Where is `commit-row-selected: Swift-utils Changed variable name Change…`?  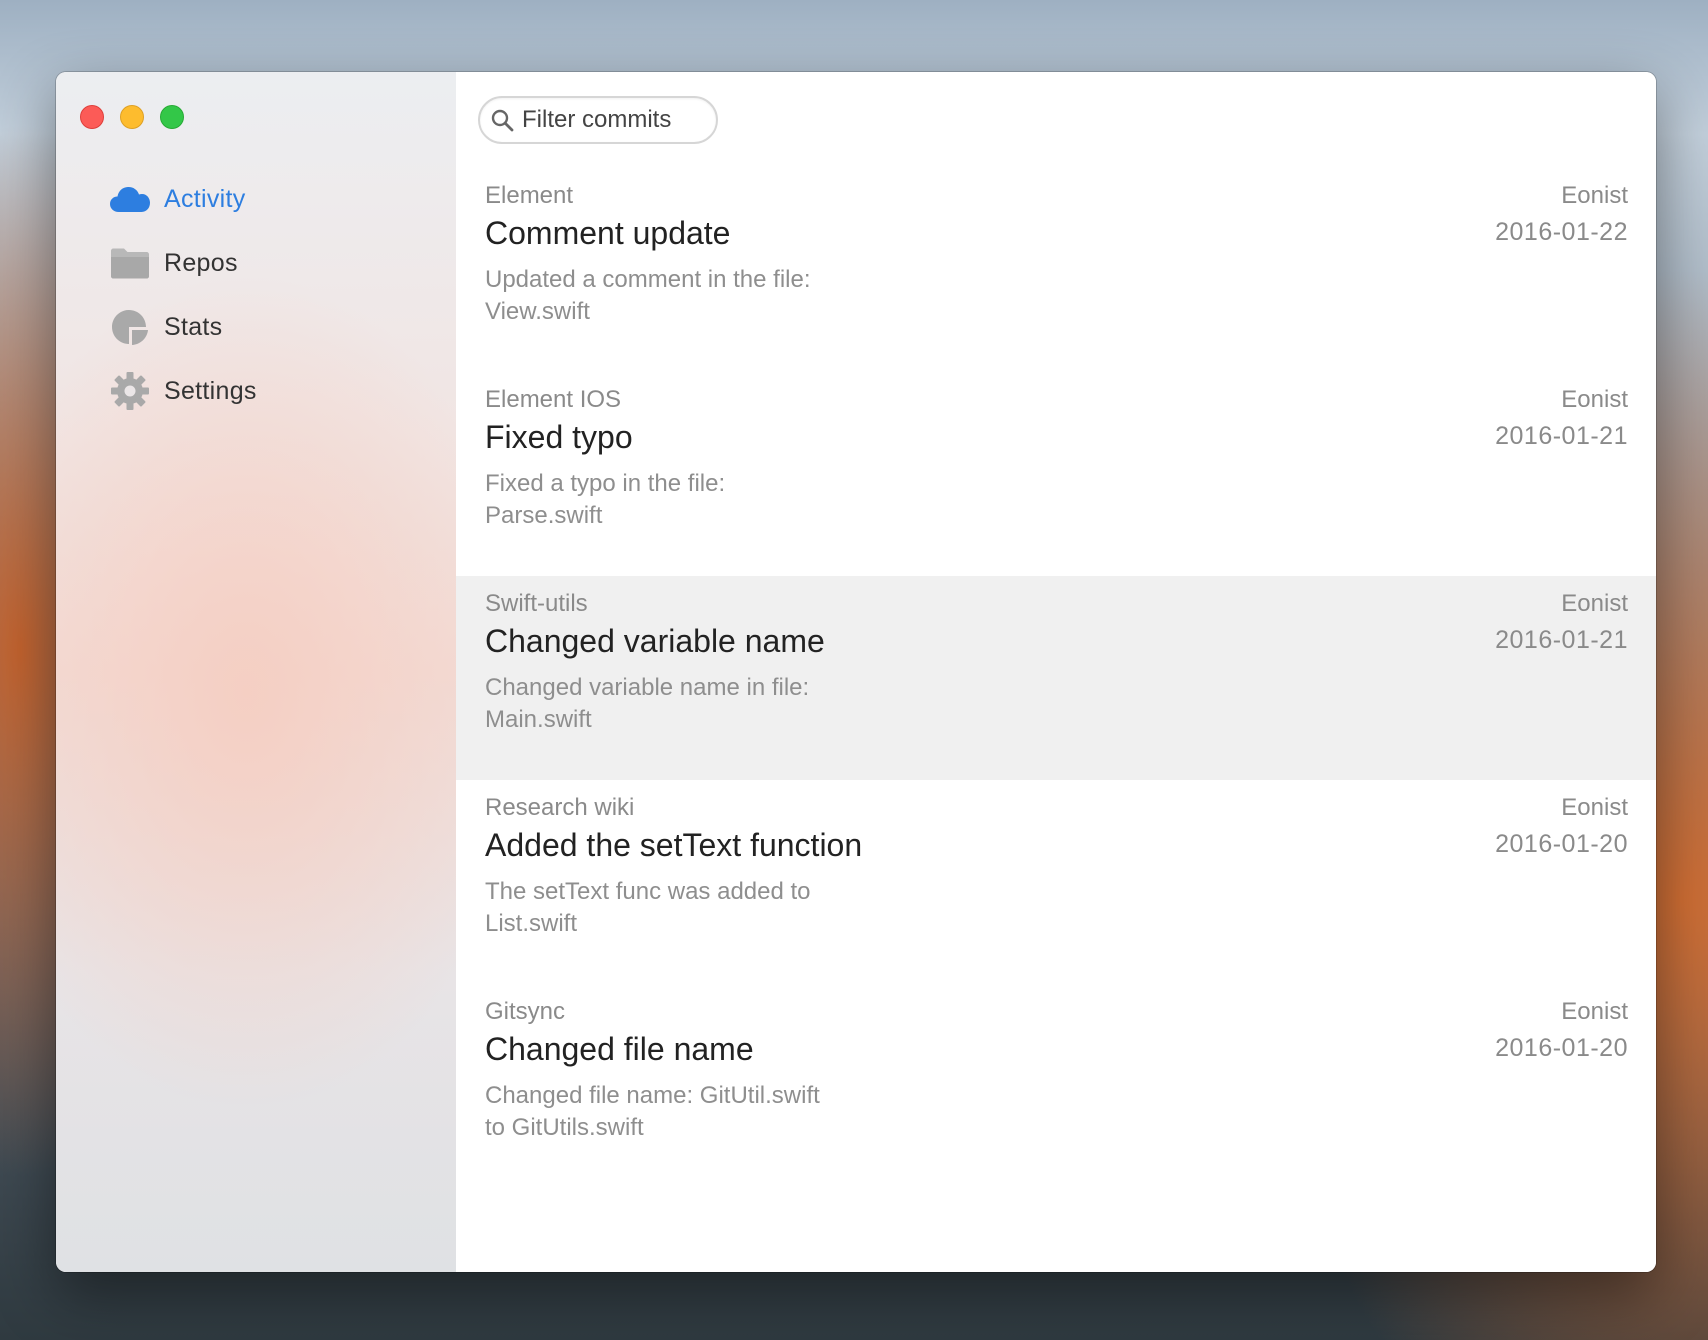
commit-row-selected: Swift-utils Changed variable name Change… is located at coordinates (1056, 678).